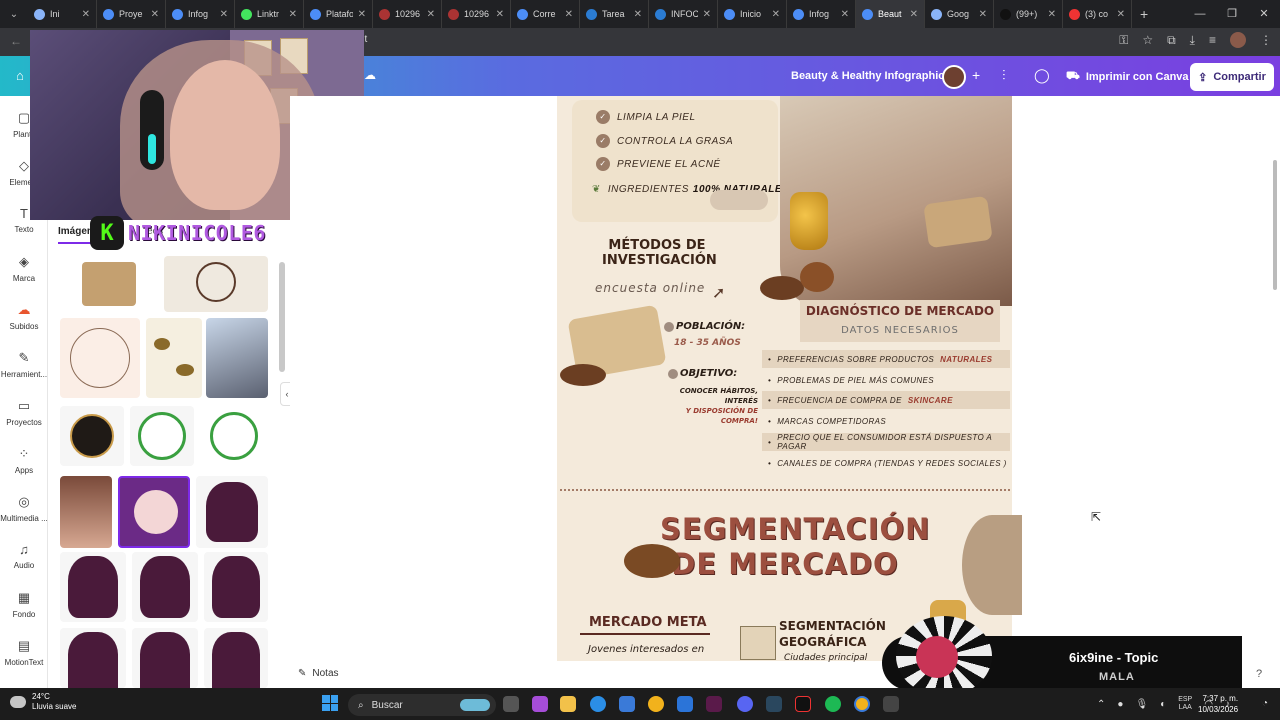 The image size is (1280, 720). What do you see at coordinates (976, 75) in the screenshot?
I see `add-collaborator-icon: +` at bounding box center [976, 75].